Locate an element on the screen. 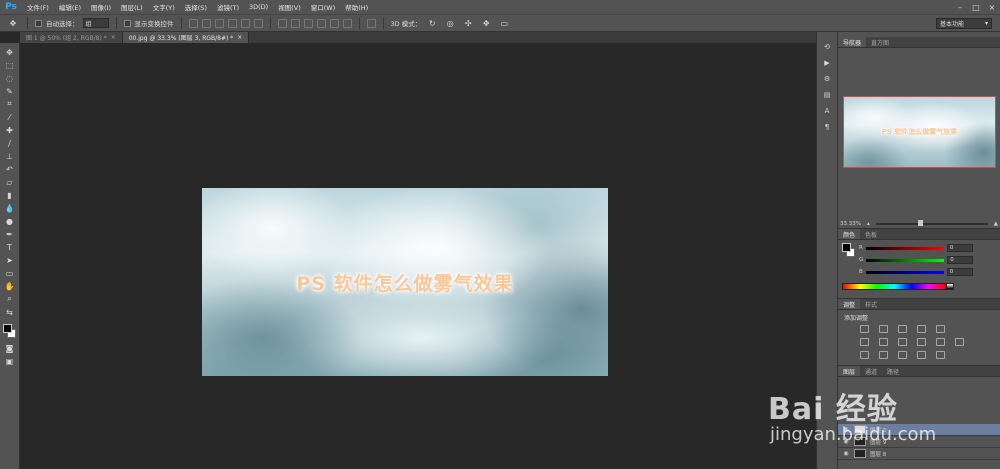  color-swatches is located at coordinates (9, 332).